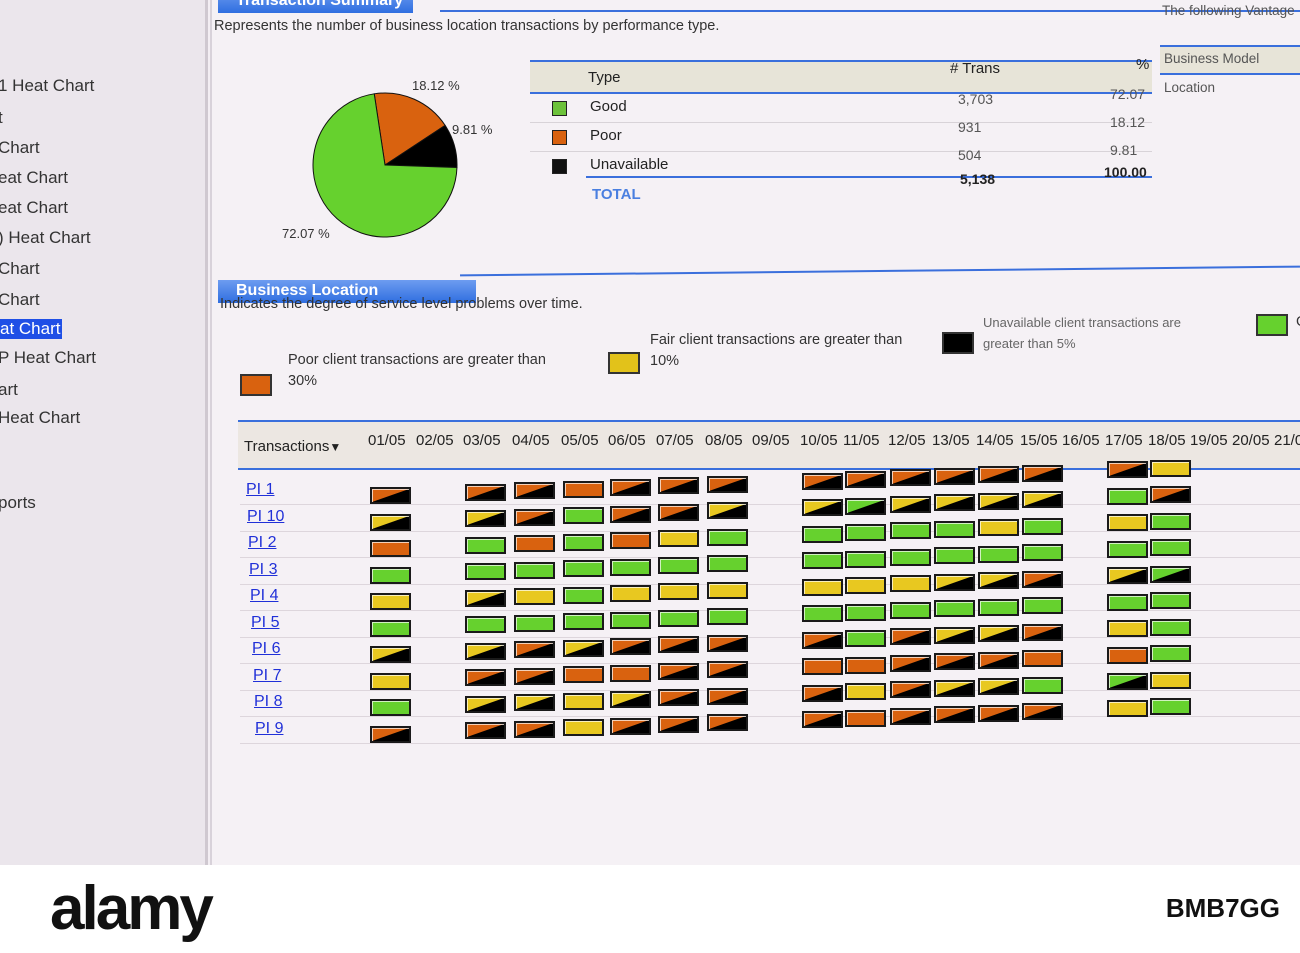 Image resolution: width=1300 pixels, height=953 pixels. I want to click on transactions-sort-header: Transactions▼, so click(292, 446).